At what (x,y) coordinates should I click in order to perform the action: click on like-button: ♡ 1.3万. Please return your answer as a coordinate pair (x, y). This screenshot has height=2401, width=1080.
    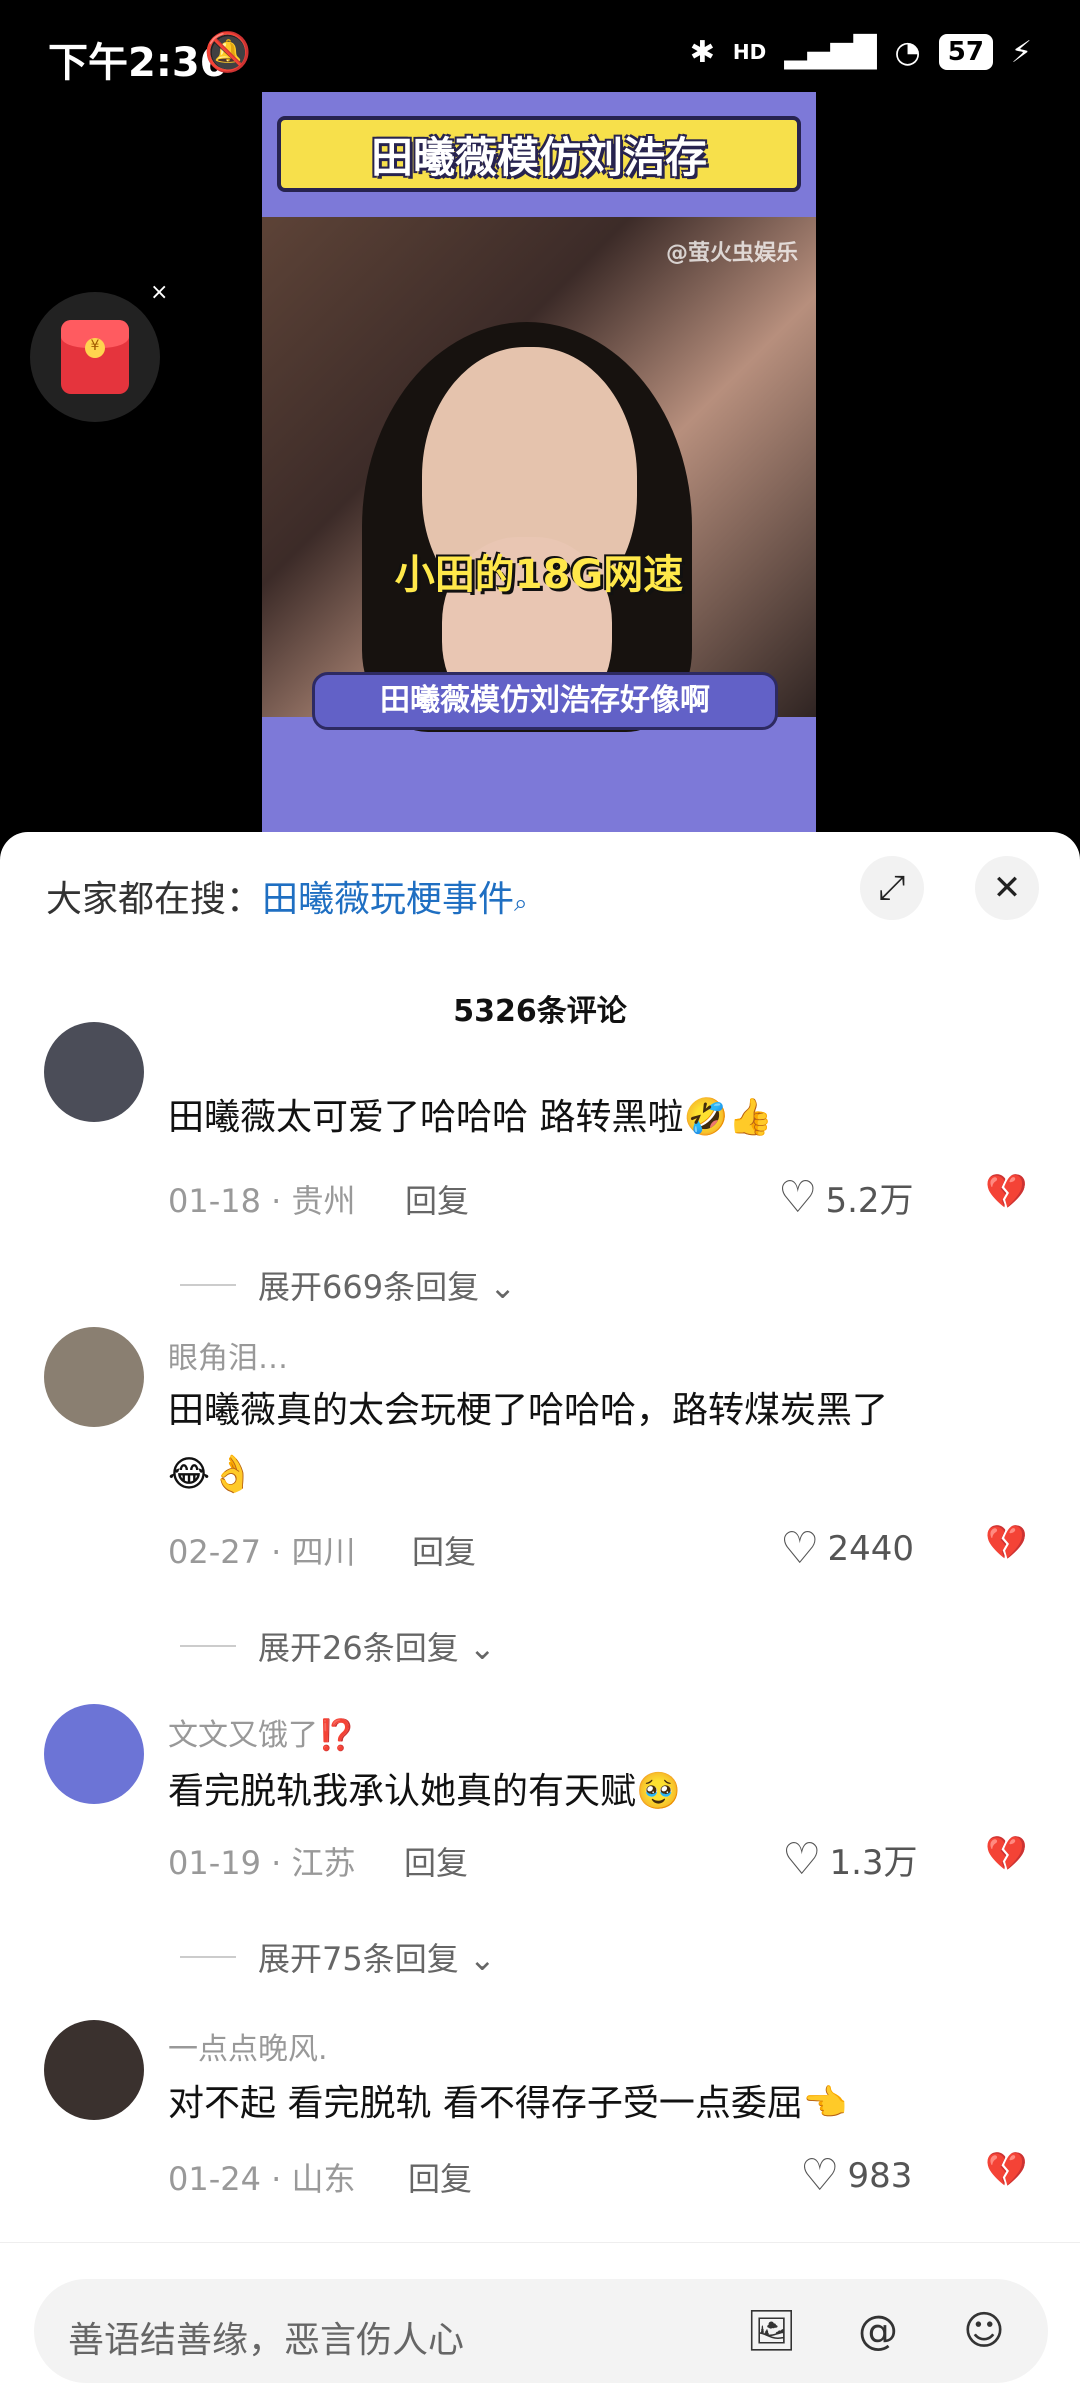
    Looking at the image, I should click on (850, 1859).